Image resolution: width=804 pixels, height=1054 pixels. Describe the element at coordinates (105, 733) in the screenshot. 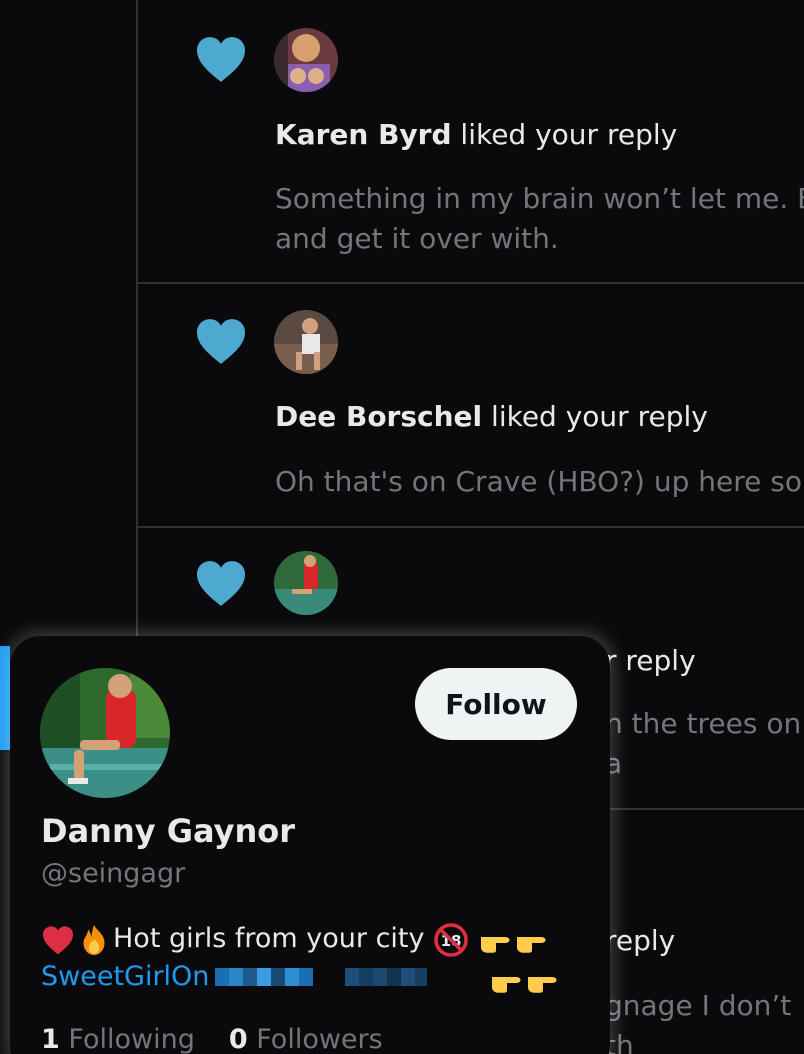

I see `profile-avatar` at that location.